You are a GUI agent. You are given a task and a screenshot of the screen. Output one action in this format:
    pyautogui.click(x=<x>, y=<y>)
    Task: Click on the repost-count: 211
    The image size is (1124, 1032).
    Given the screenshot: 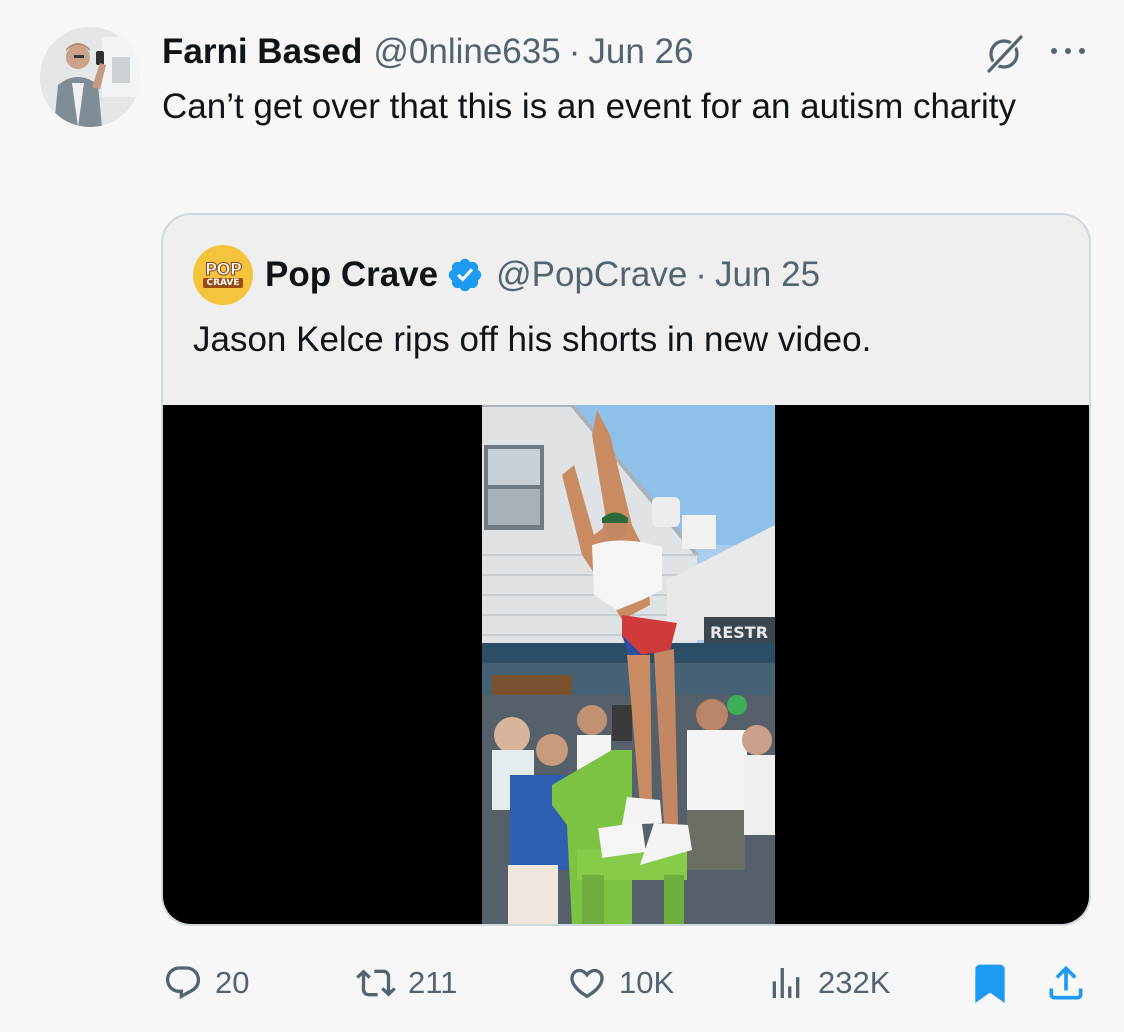 What is the action you would take?
    pyautogui.click(x=433, y=982)
    